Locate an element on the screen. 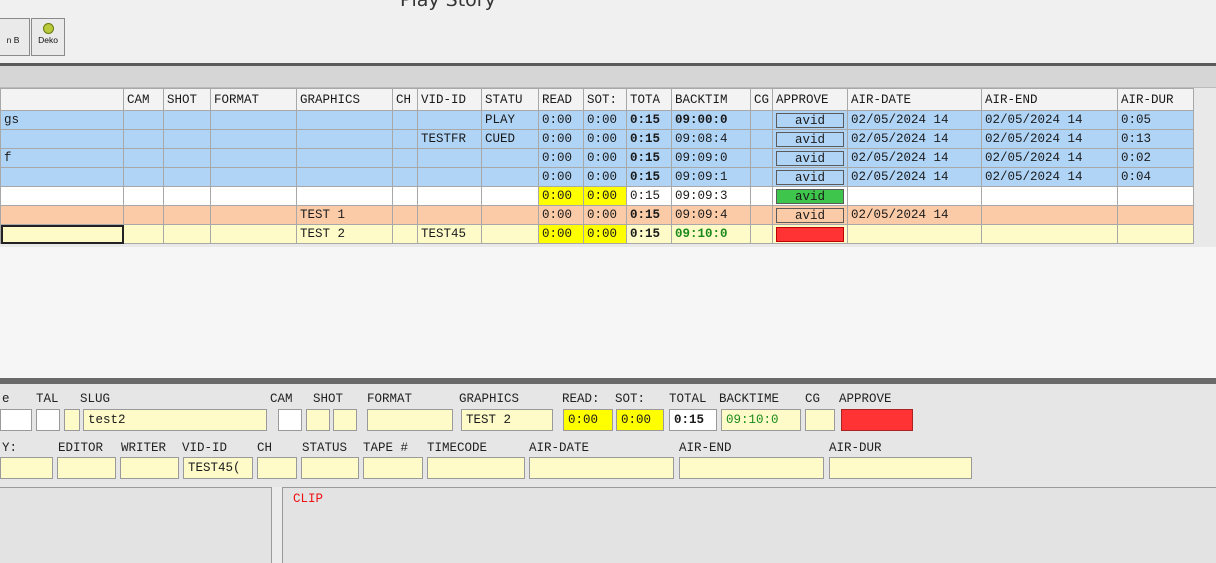 Image resolution: width=1216 pixels, height=563 pixels. cell-air-dur: 0:02 is located at coordinates (1156, 158).